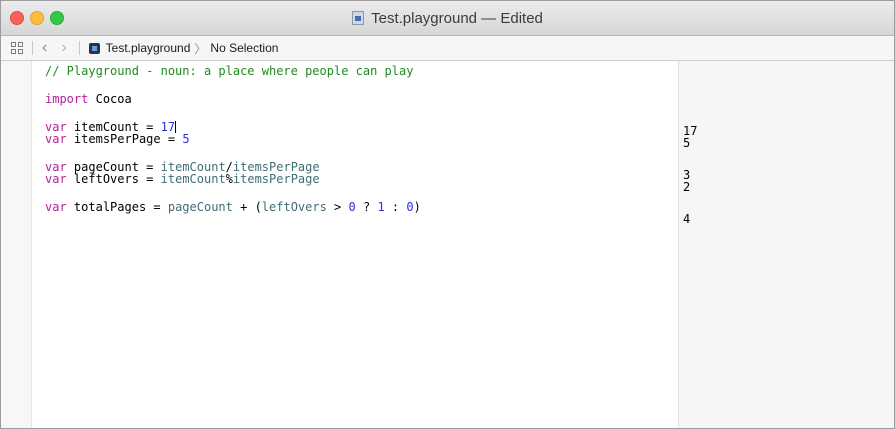 This screenshot has height=429, width=895. What do you see at coordinates (63, 48) in the screenshot?
I see `forward-chevron-icon: ›` at bounding box center [63, 48].